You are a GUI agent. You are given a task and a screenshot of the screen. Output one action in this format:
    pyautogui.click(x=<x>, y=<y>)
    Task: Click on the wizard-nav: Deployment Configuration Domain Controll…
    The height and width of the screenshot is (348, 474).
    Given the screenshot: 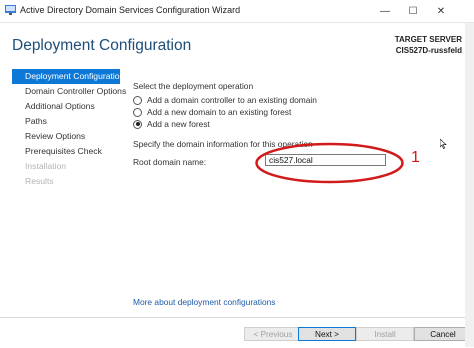 What is the action you would take?
    pyautogui.click(x=69, y=129)
    